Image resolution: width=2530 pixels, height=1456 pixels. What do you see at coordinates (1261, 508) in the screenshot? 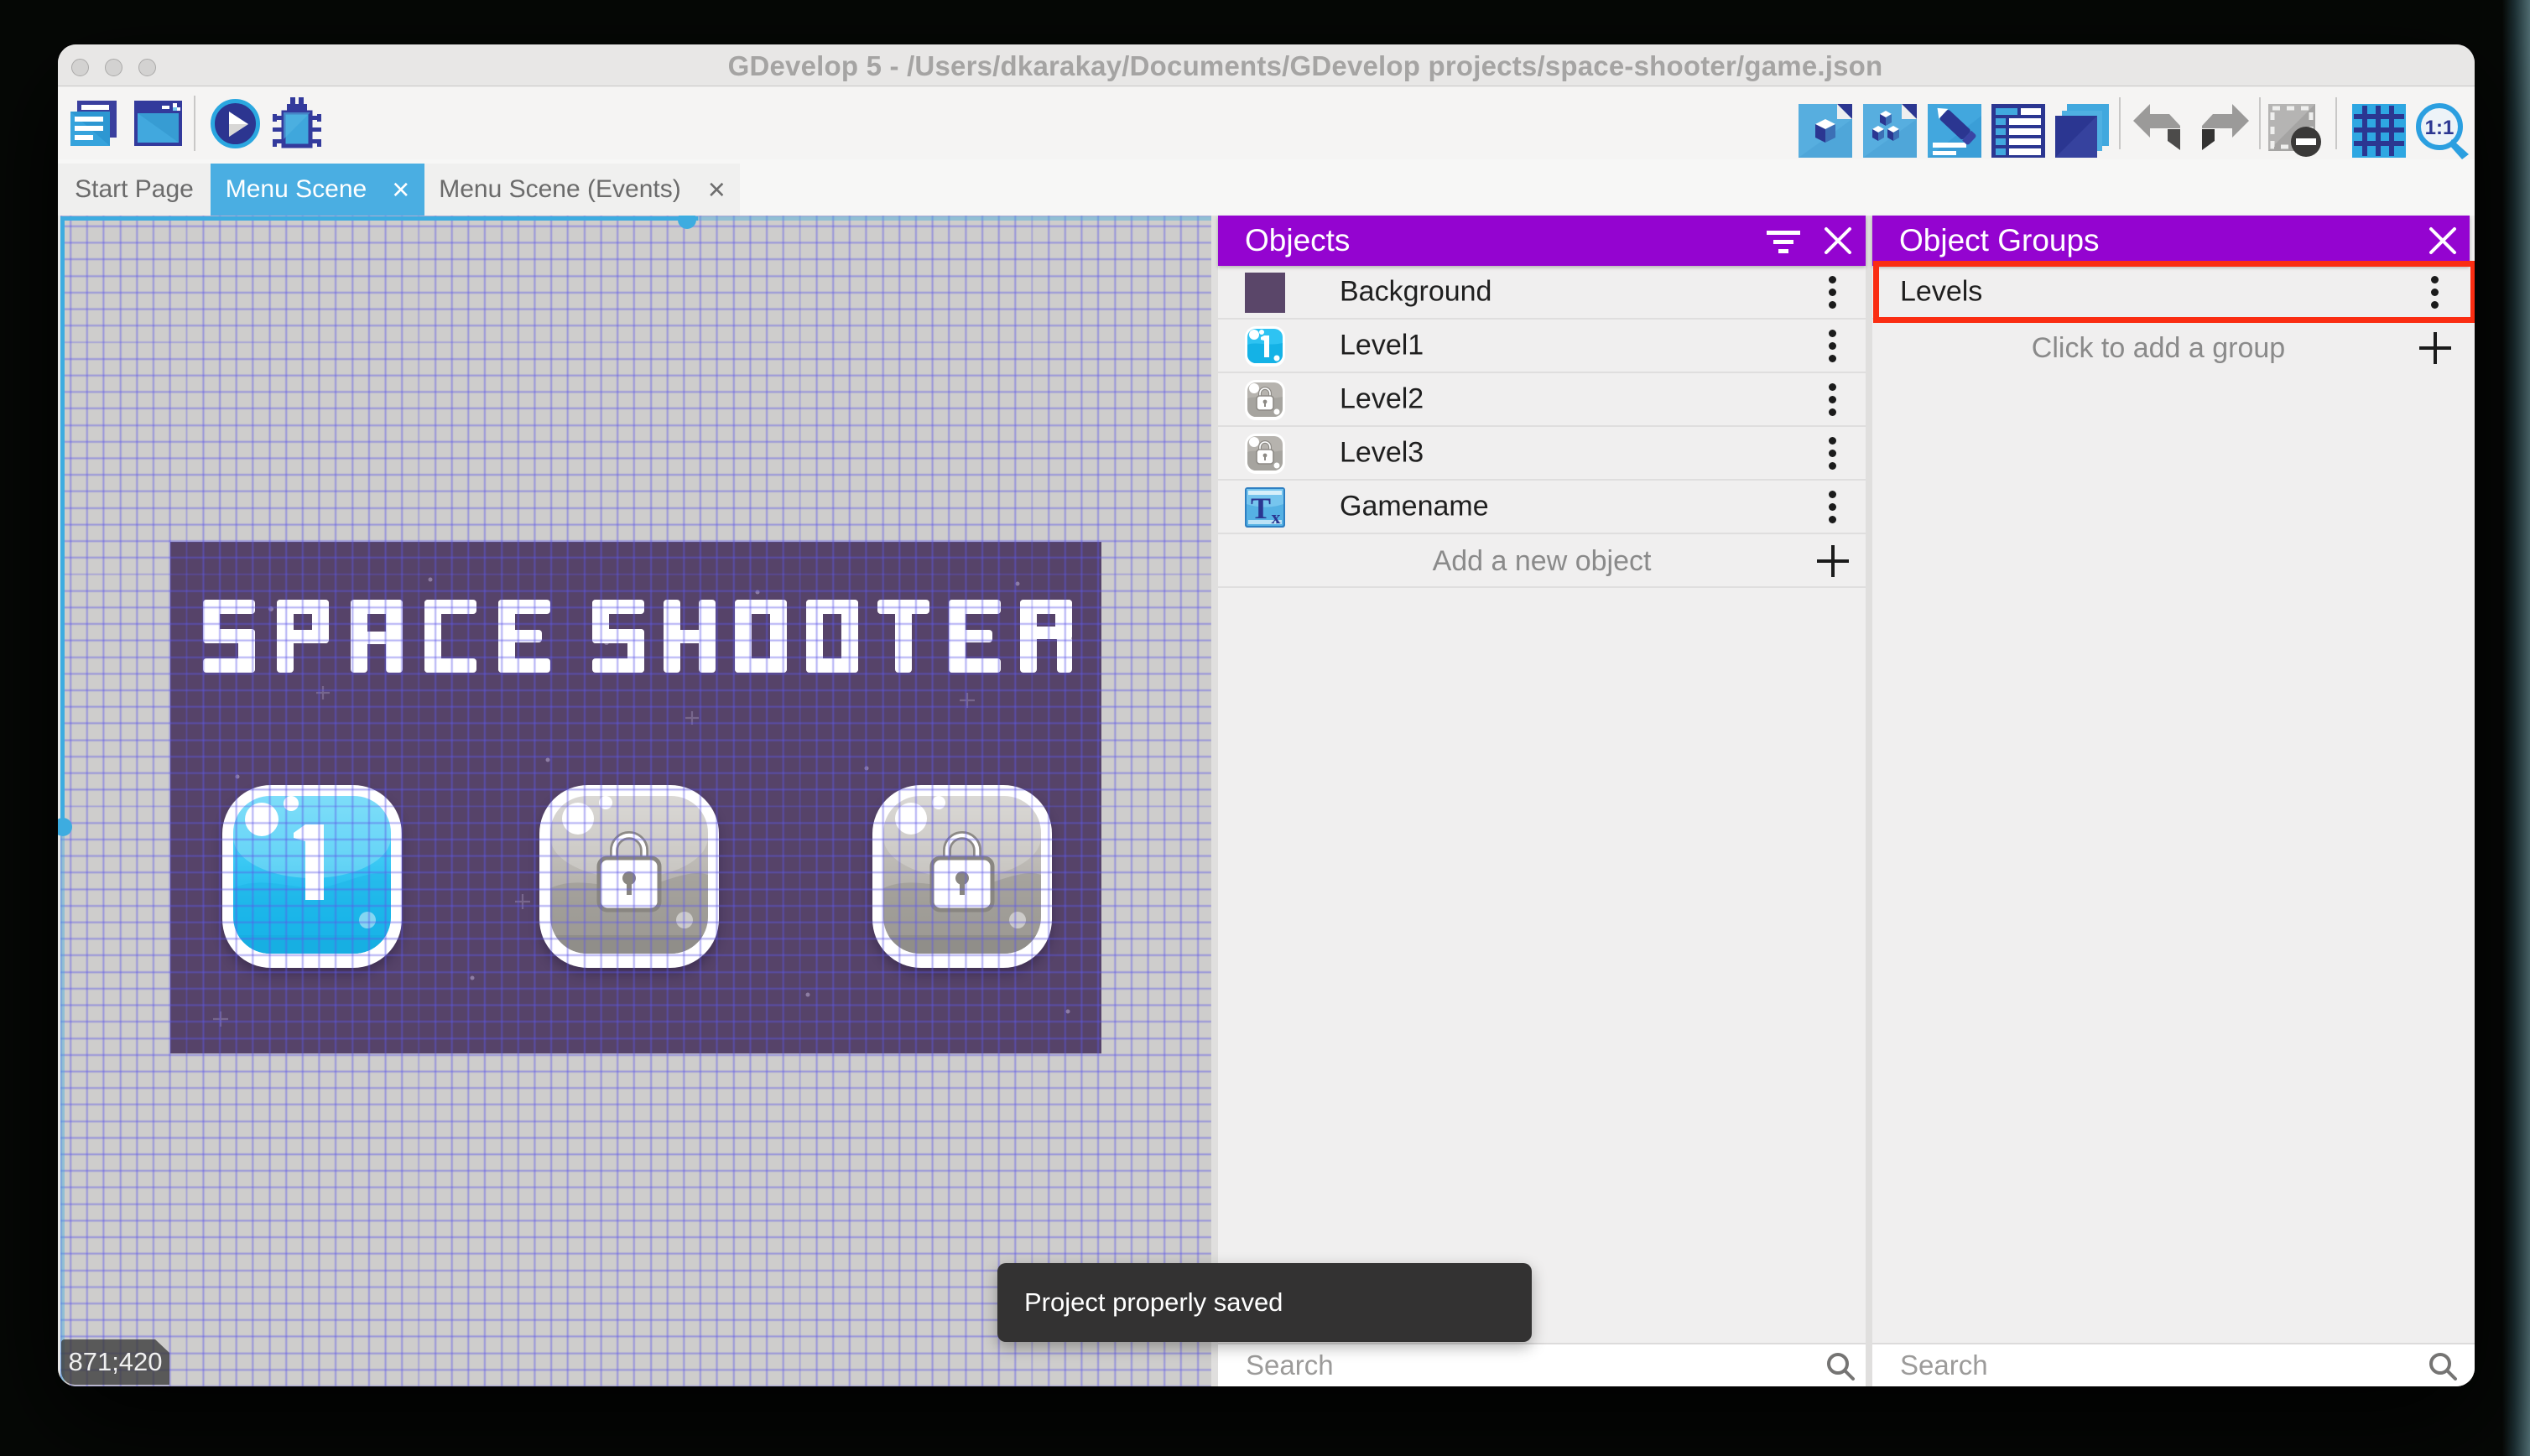
I see `svg-text: T` at bounding box center [1261, 508].